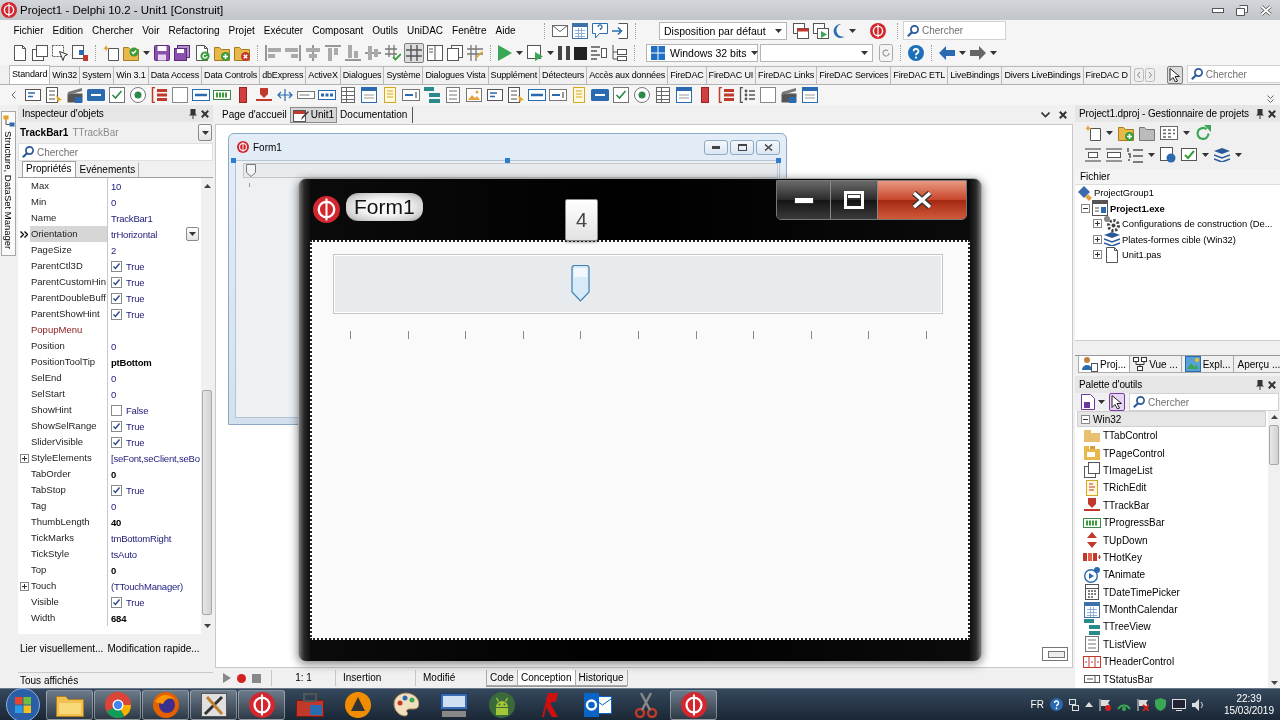  Describe the element at coordinates (69, 186) in the screenshot. I see `property-name: Max` at that location.